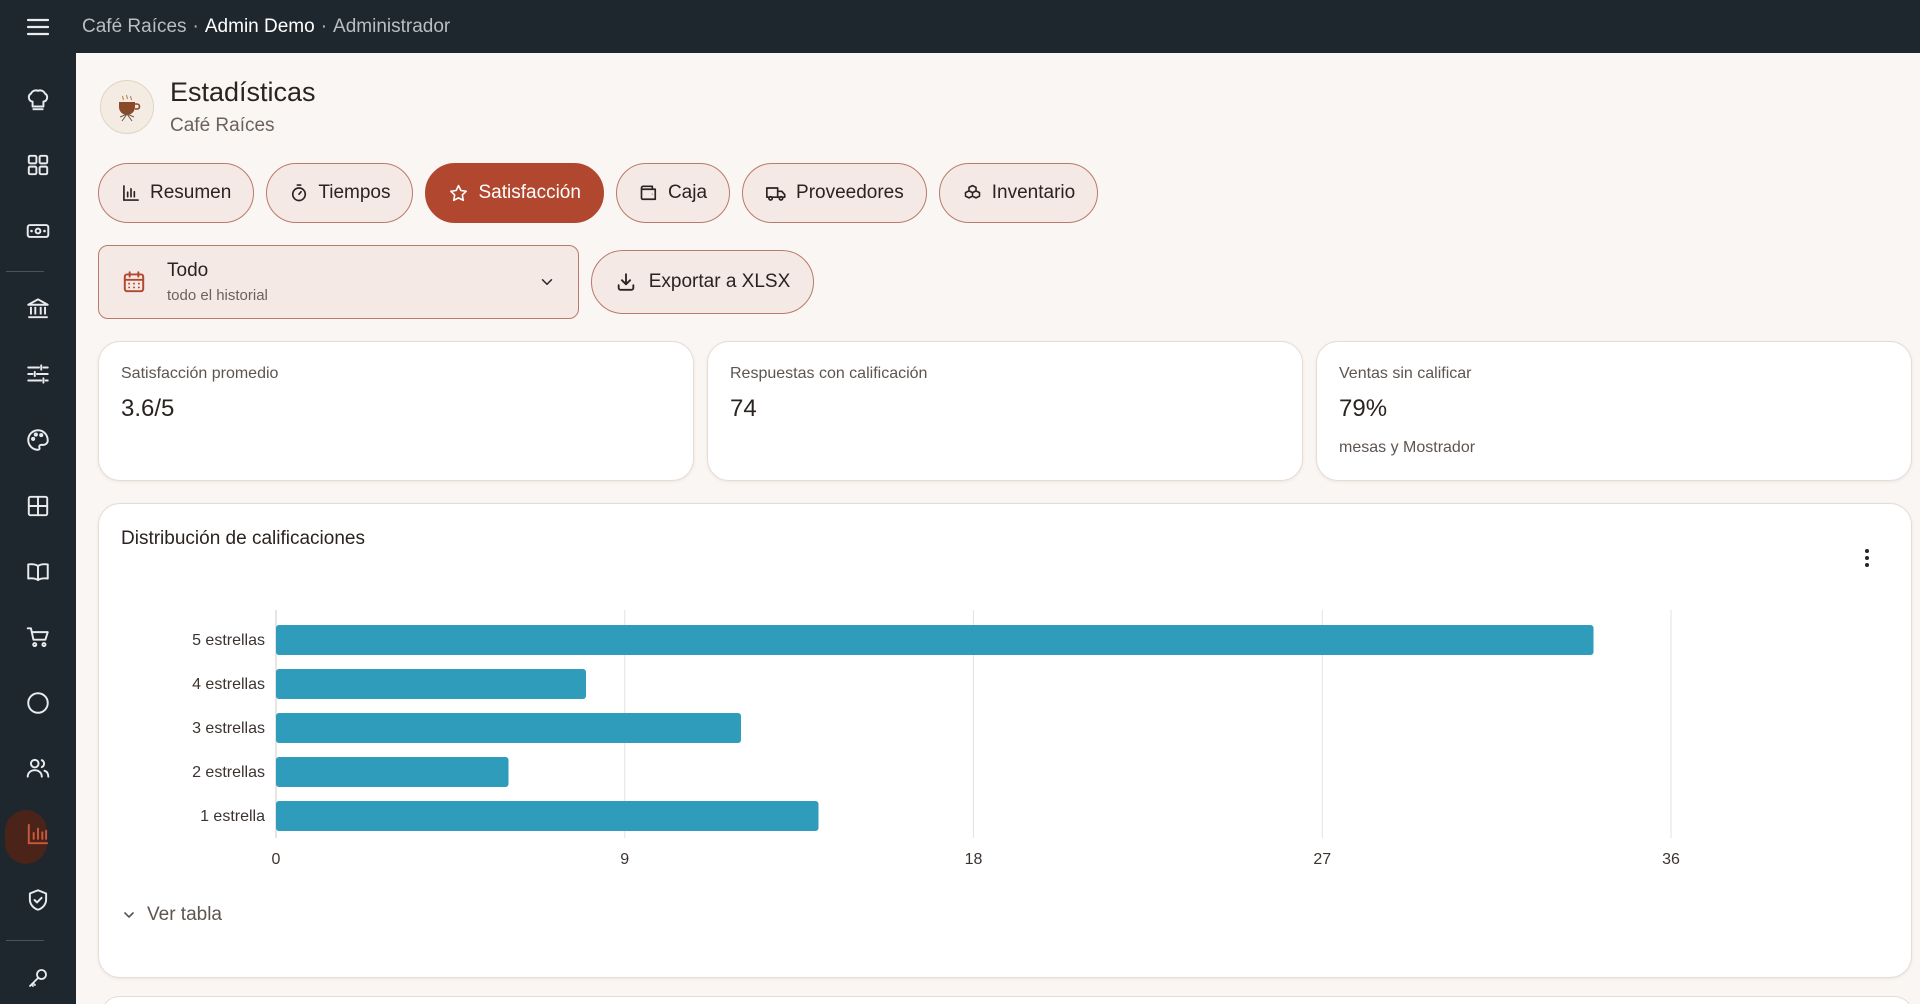 The width and height of the screenshot is (1920, 1004). Describe the element at coordinates (228, 772) in the screenshot. I see `y-tick-label: 2 estrellas` at that location.